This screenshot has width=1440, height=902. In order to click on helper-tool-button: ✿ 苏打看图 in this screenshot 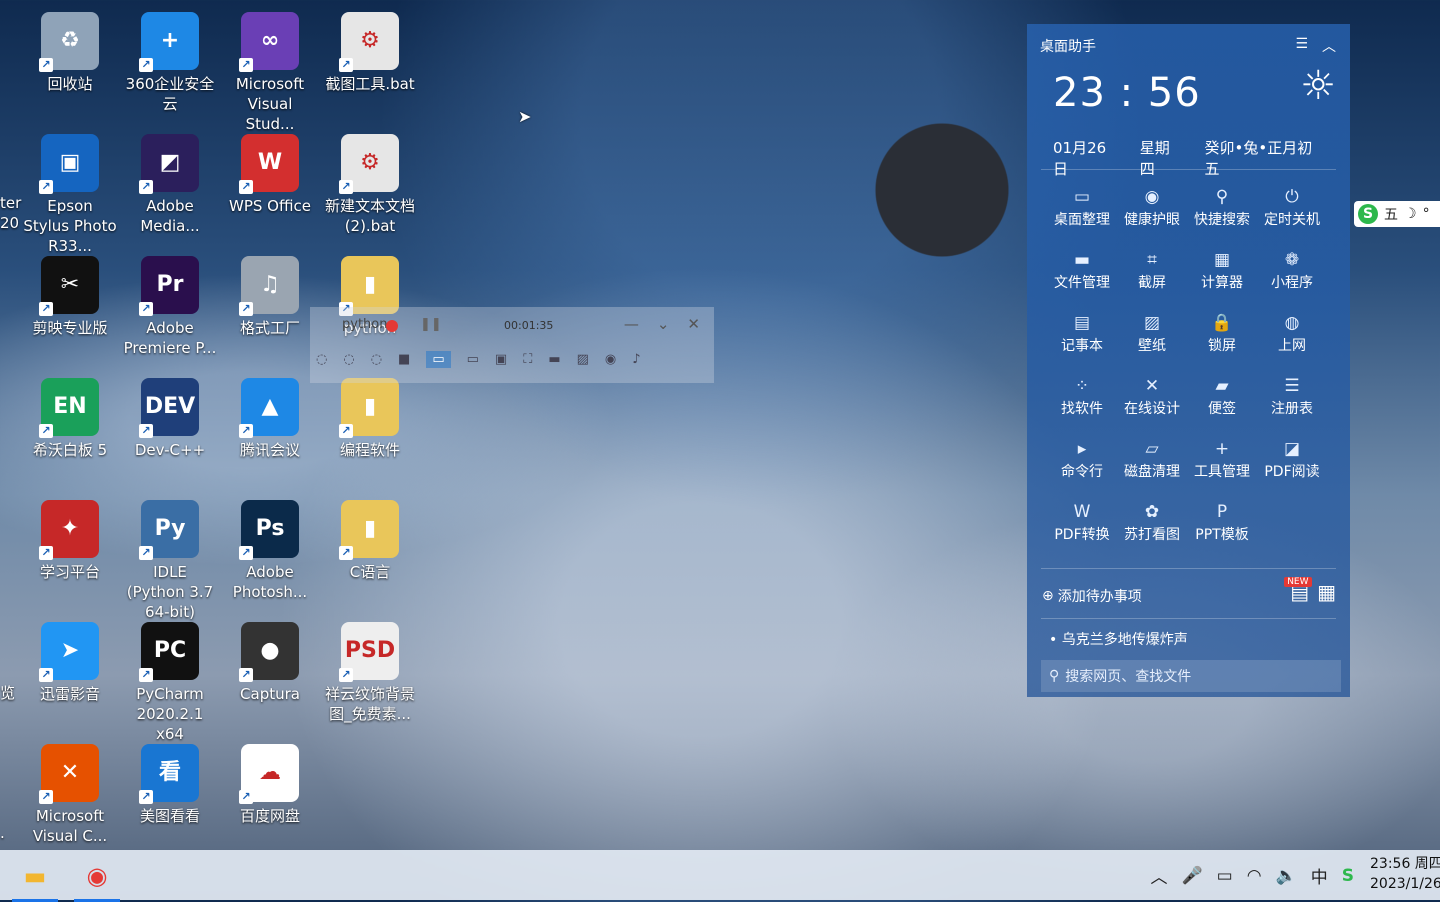, I will do `click(1152, 525)`.